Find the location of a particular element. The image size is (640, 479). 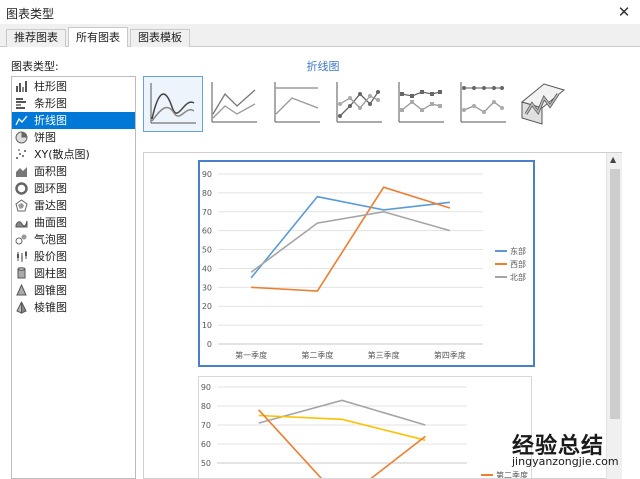

cone-chart-icon is located at coordinates (21, 290).